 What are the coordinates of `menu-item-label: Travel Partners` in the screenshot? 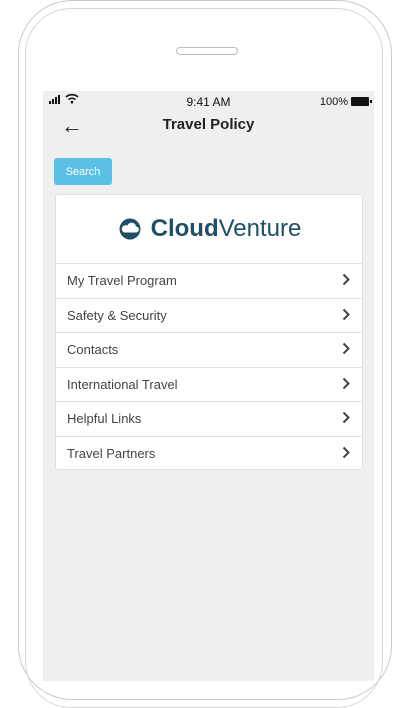 It's located at (111, 454).